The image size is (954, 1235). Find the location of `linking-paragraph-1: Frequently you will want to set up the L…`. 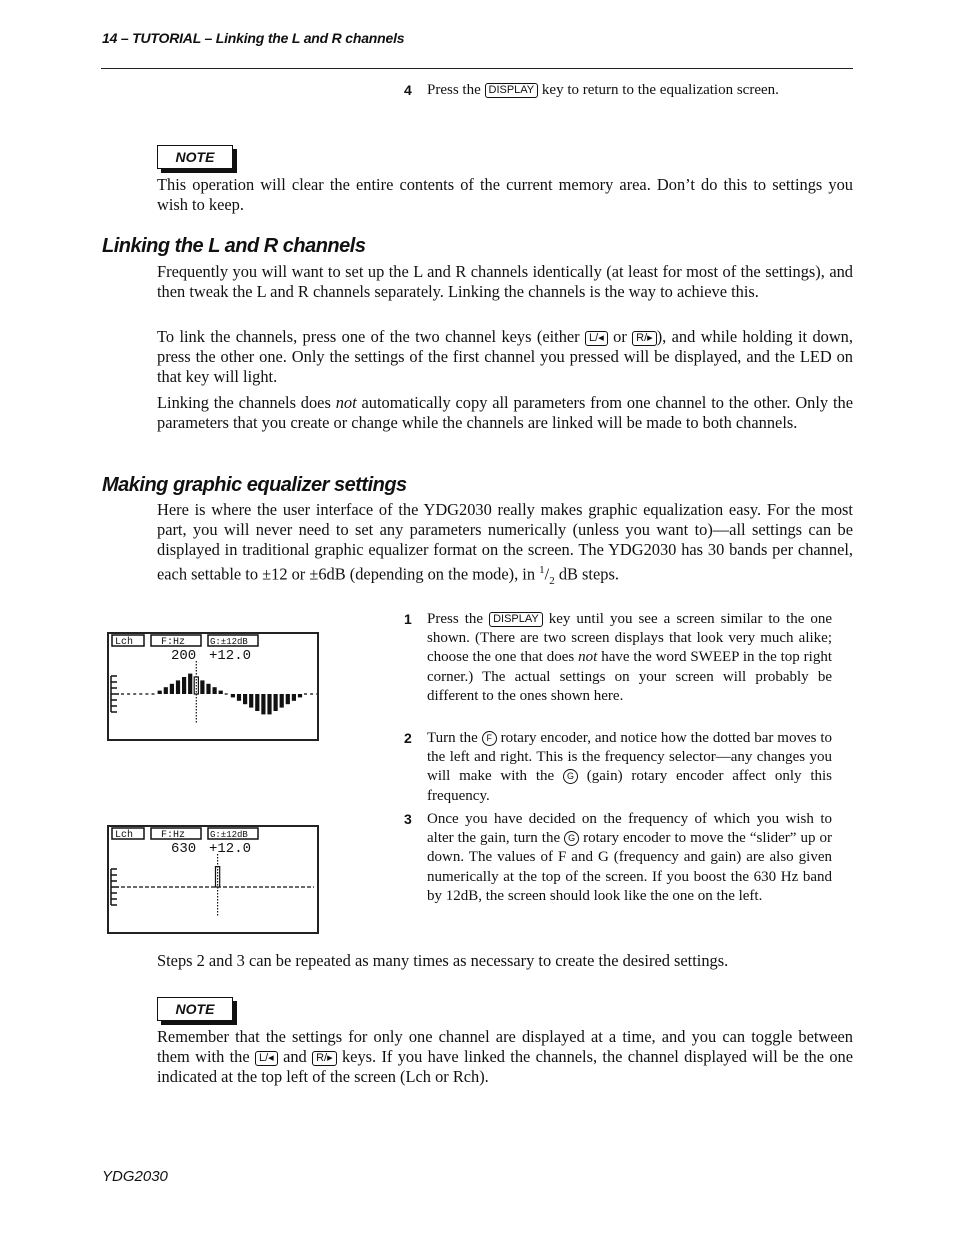

linking-paragraph-1: Frequently you will want to set up the L… is located at coordinates (505, 281).